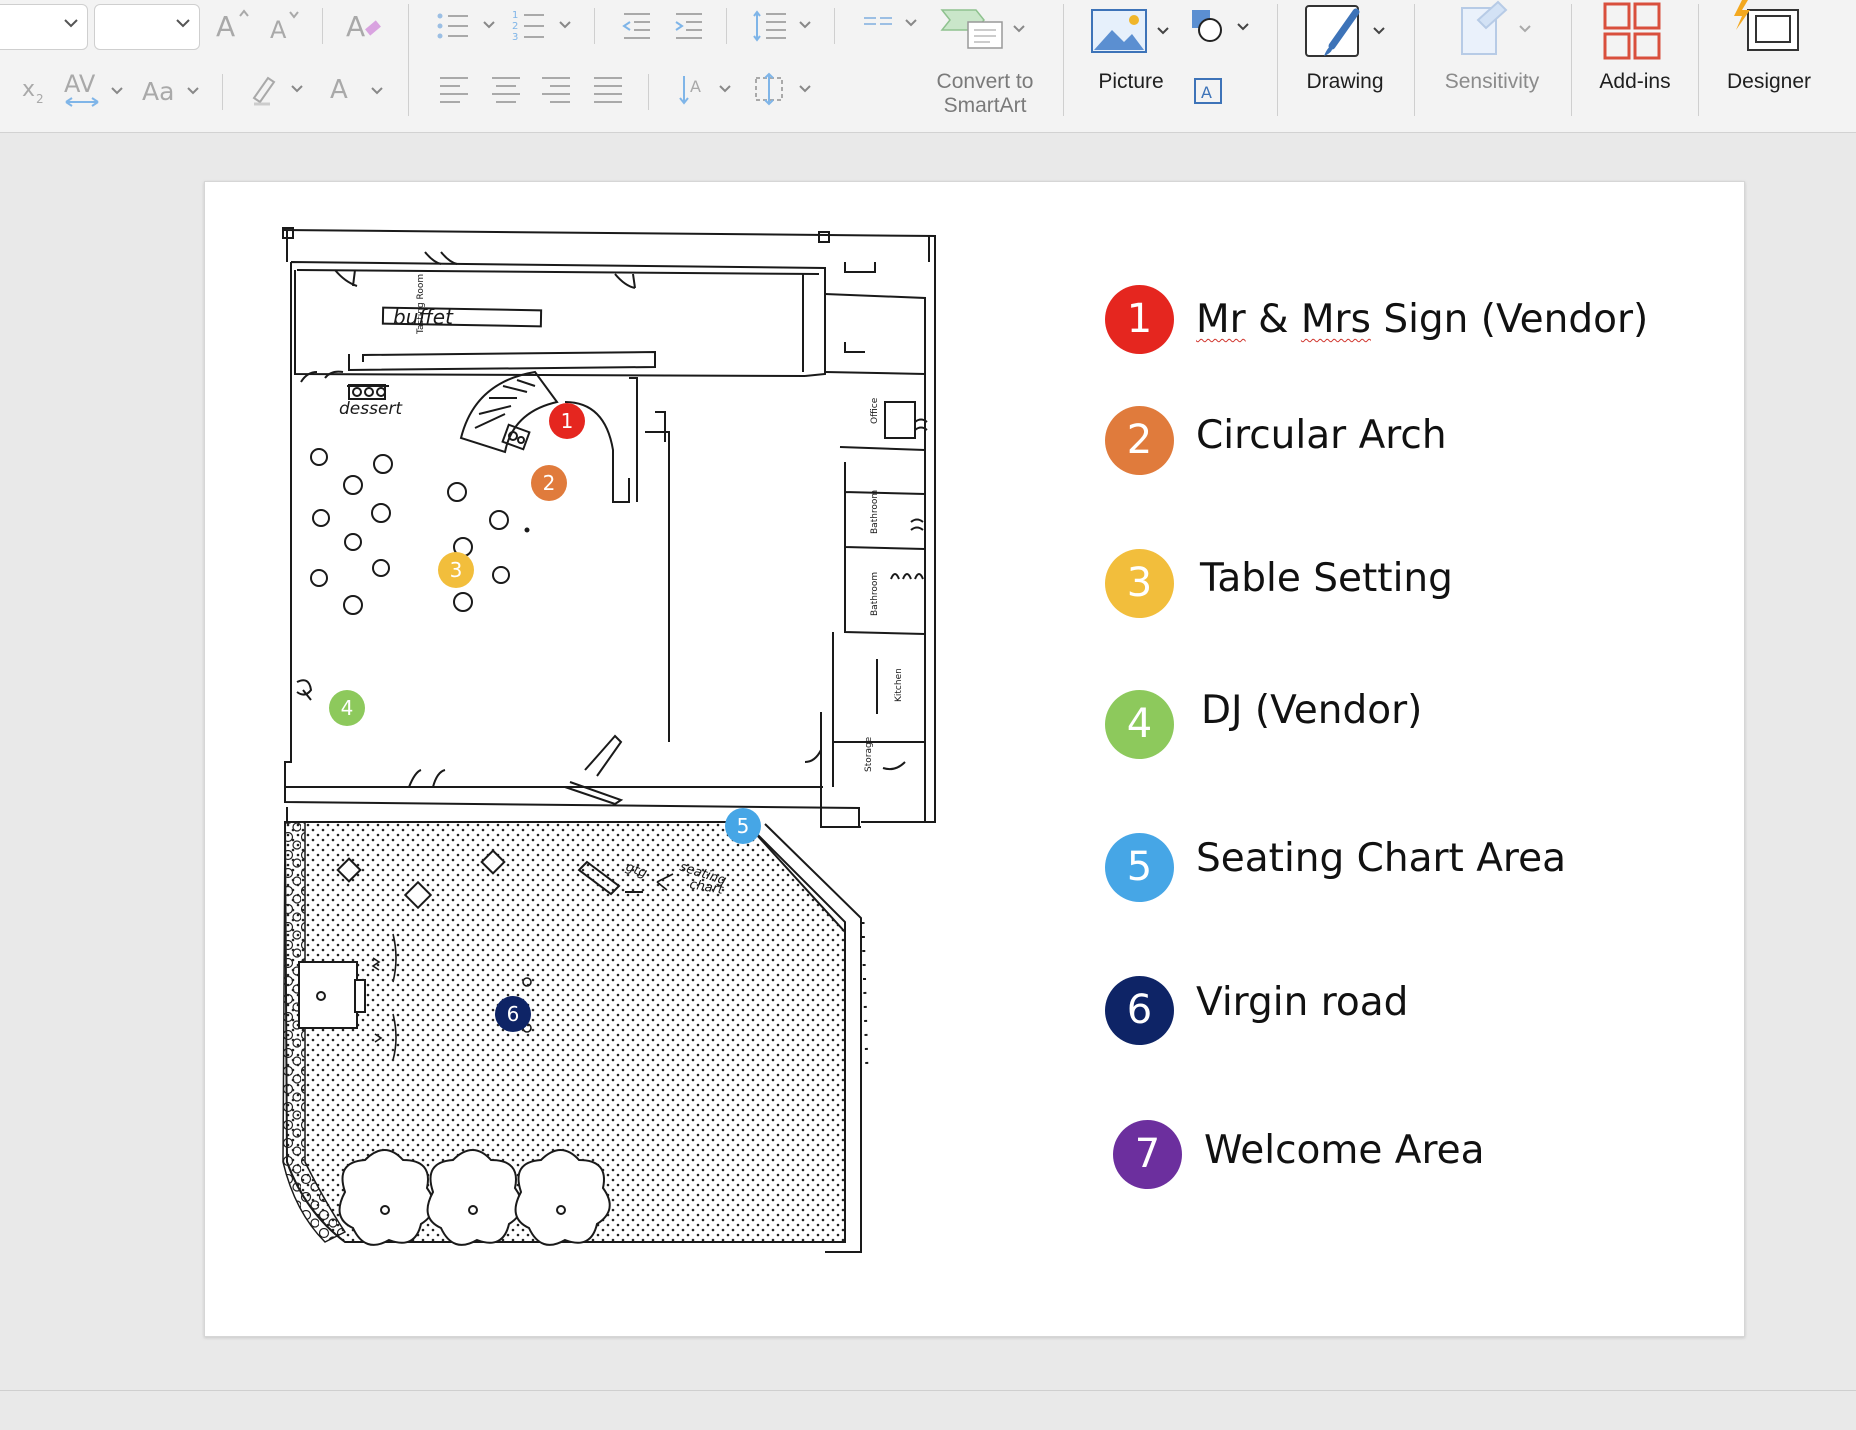 The image size is (1856, 1430). Describe the element at coordinates (1326, 579) in the screenshot. I see `legend-text-3: Table Setting` at that location.